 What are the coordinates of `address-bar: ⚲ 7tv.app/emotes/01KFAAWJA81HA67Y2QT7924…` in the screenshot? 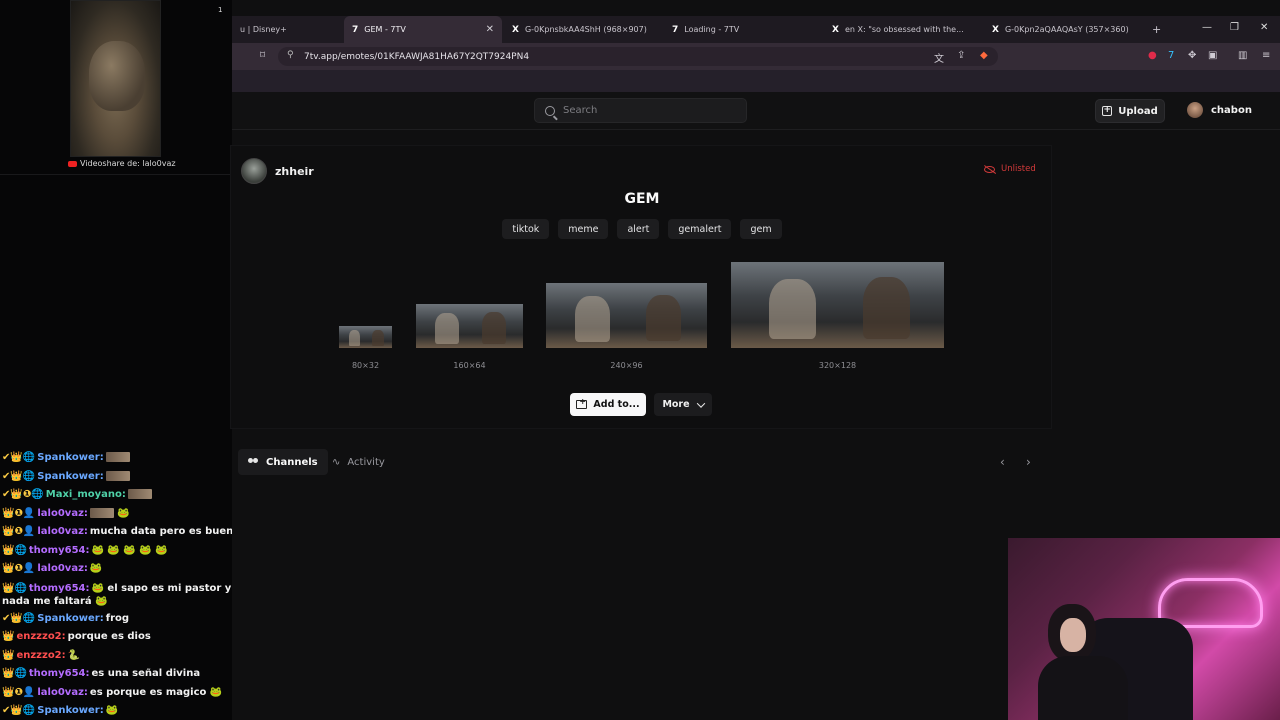 It's located at (638, 56).